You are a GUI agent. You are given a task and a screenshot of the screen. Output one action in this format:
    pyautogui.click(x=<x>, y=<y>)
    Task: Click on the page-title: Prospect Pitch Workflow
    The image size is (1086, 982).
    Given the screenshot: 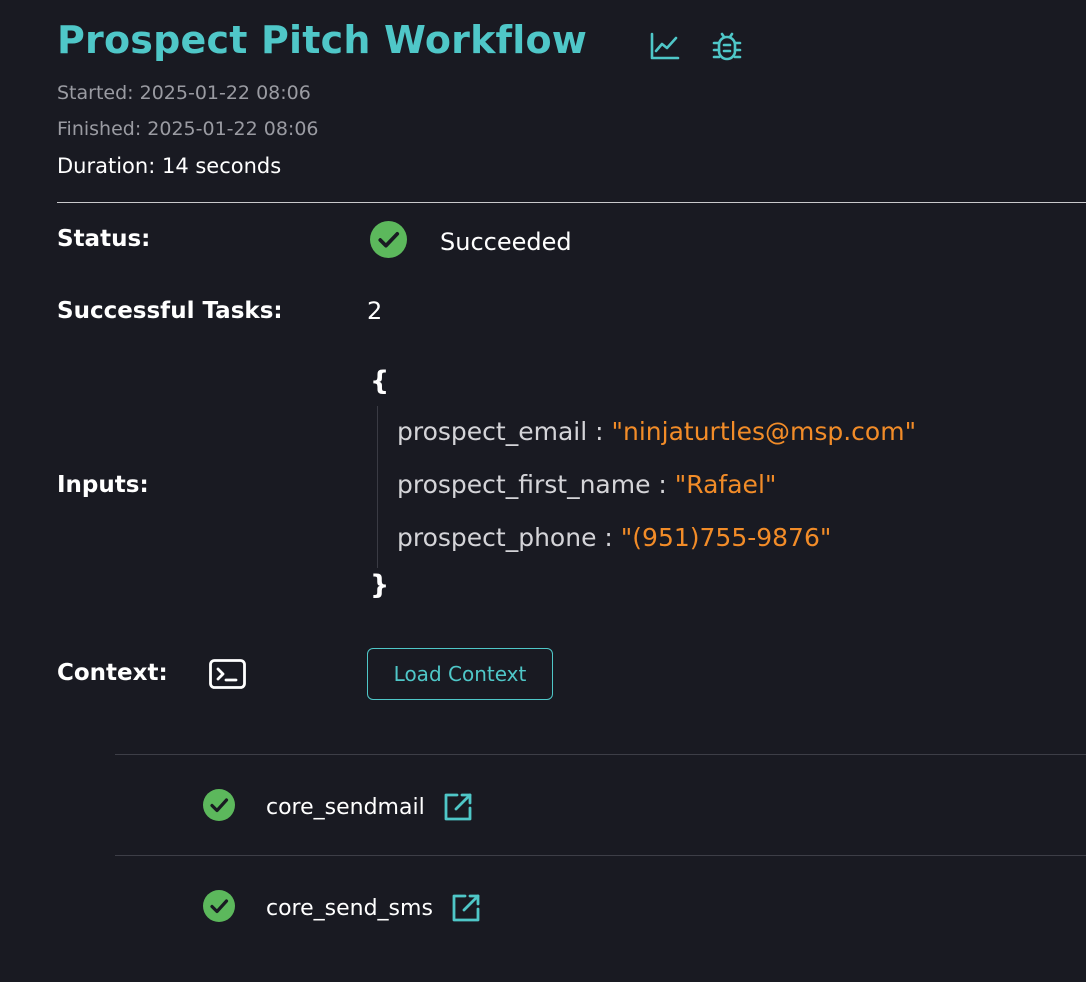 What is the action you would take?
    pyautogui.click(x=322, y=40)
    